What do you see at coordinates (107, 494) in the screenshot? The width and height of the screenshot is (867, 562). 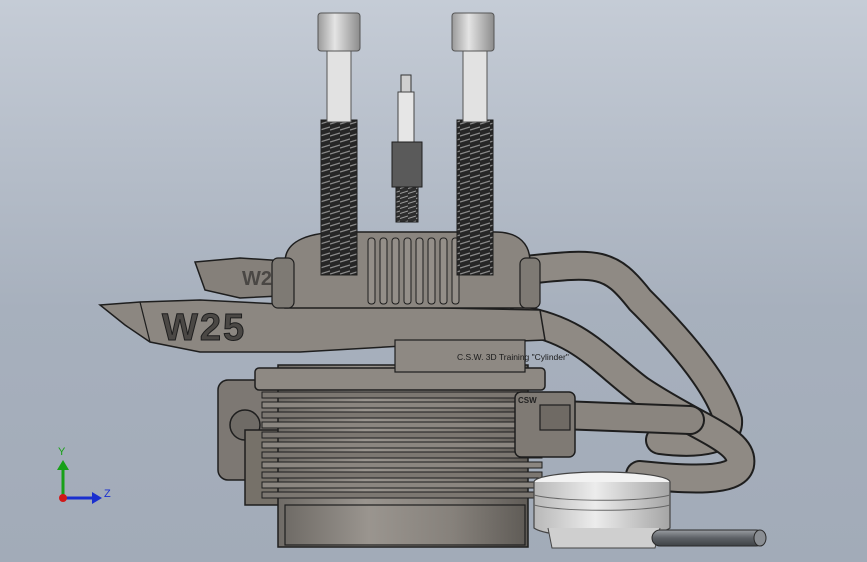 I see `z-axis-label: Z` at bounding box center [107, 494].